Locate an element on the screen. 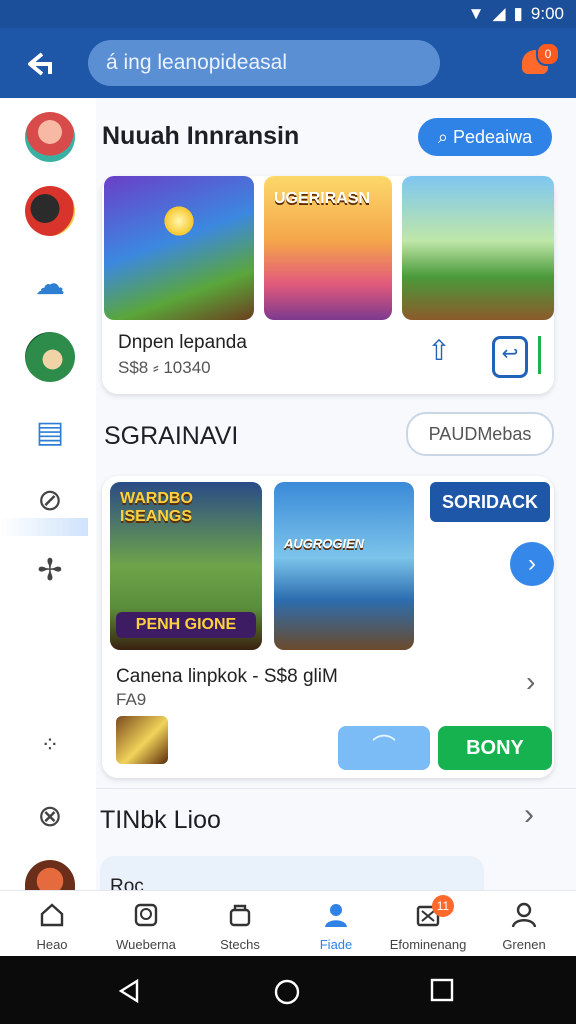  refresh-button: ⌒ is located at coordinates (384, 748).